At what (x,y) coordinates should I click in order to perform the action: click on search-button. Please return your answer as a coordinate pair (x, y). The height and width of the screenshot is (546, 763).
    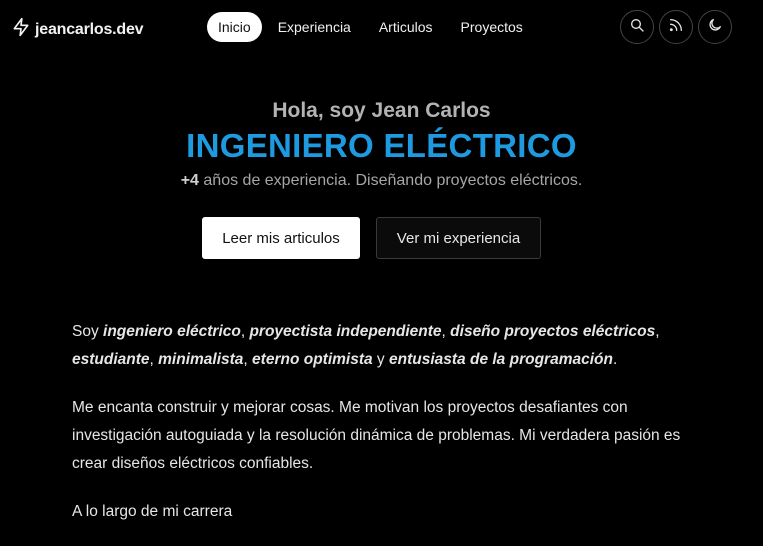
    Looking at the image, I should click on (637, 27).